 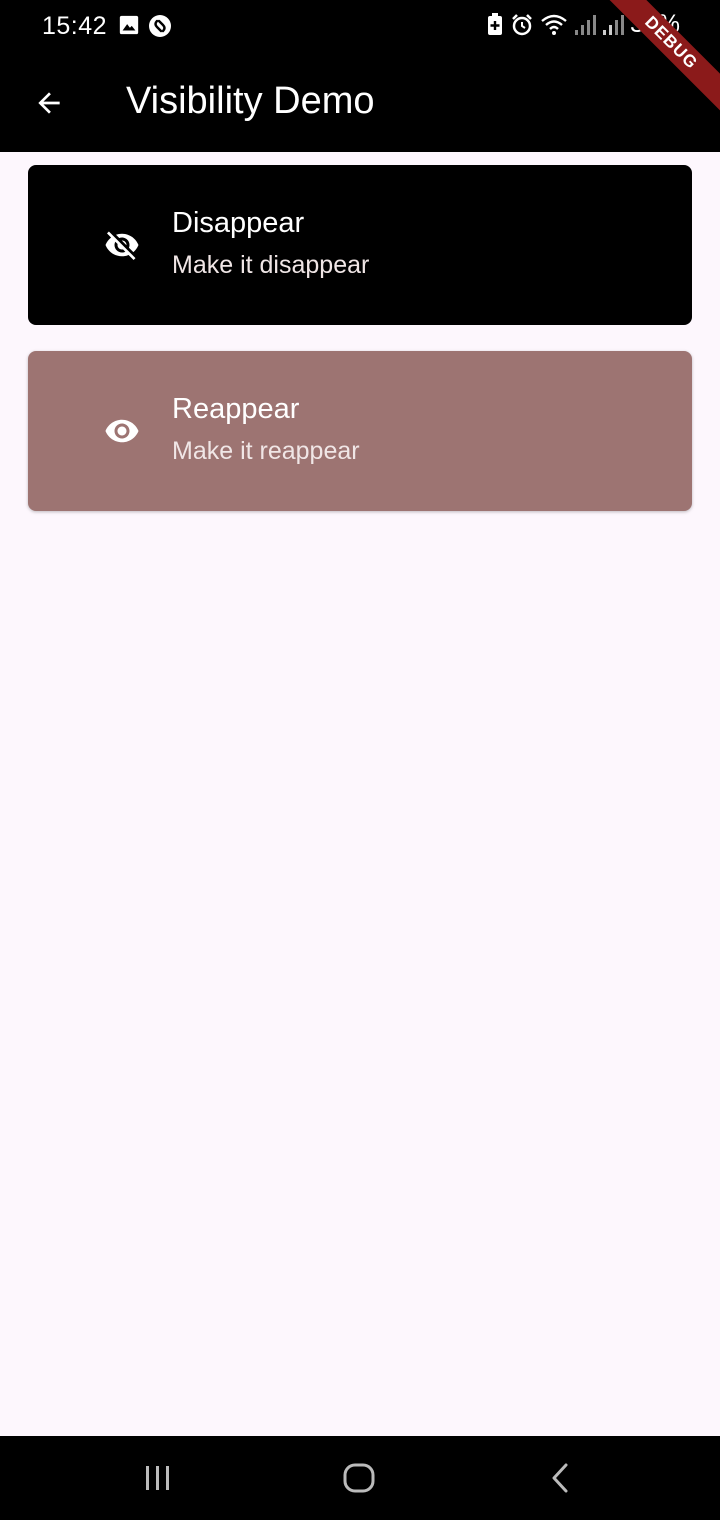 What do you see at coordinates (75, 26) in the screenshot?
I see `status-time: 15:42` at bounding box center [75, 26].